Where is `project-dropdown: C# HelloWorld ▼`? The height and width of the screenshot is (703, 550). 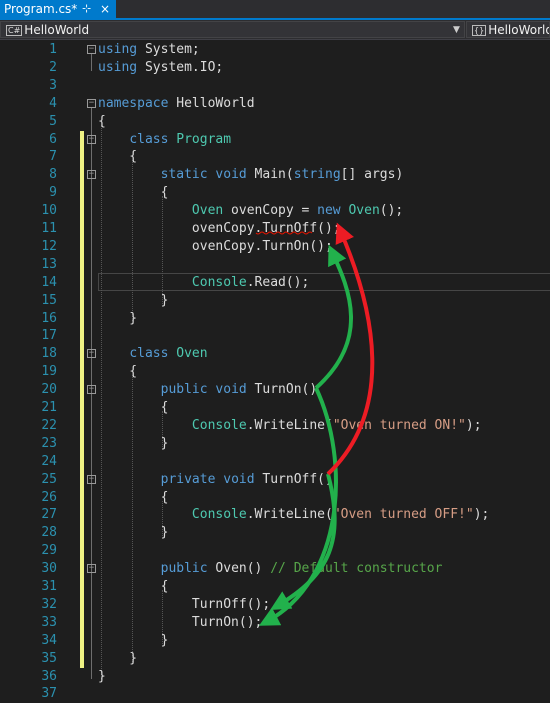
project-dropdown: C# HelloWorld ▼ is located at coordinates (232, 29).